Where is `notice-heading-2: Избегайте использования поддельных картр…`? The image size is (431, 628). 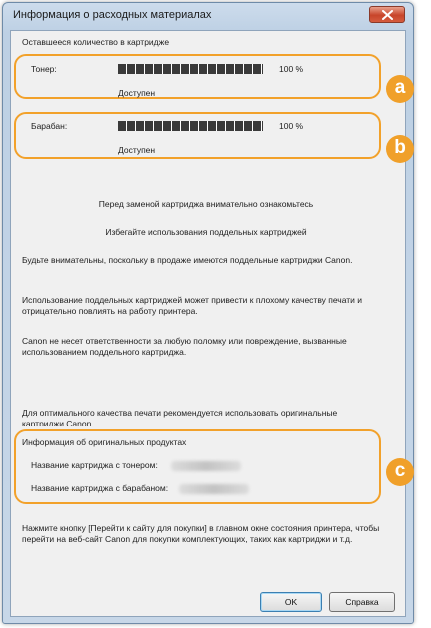
notice-heading-2: Избегайте использования поддельных картр… is located at coordinates (206, 232).